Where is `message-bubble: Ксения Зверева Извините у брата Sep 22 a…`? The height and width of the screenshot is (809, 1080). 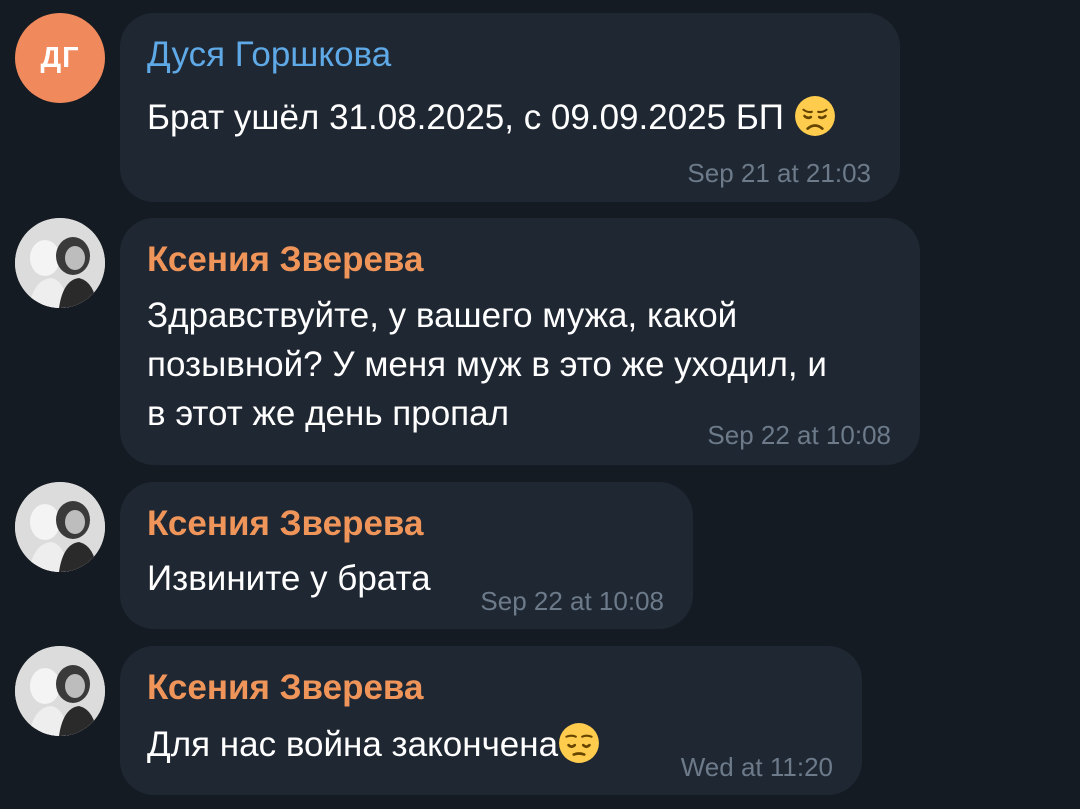 message-bubble: Ксения Зверева Извините у брата Sep 22 a… is located at coordinates (406, 555).